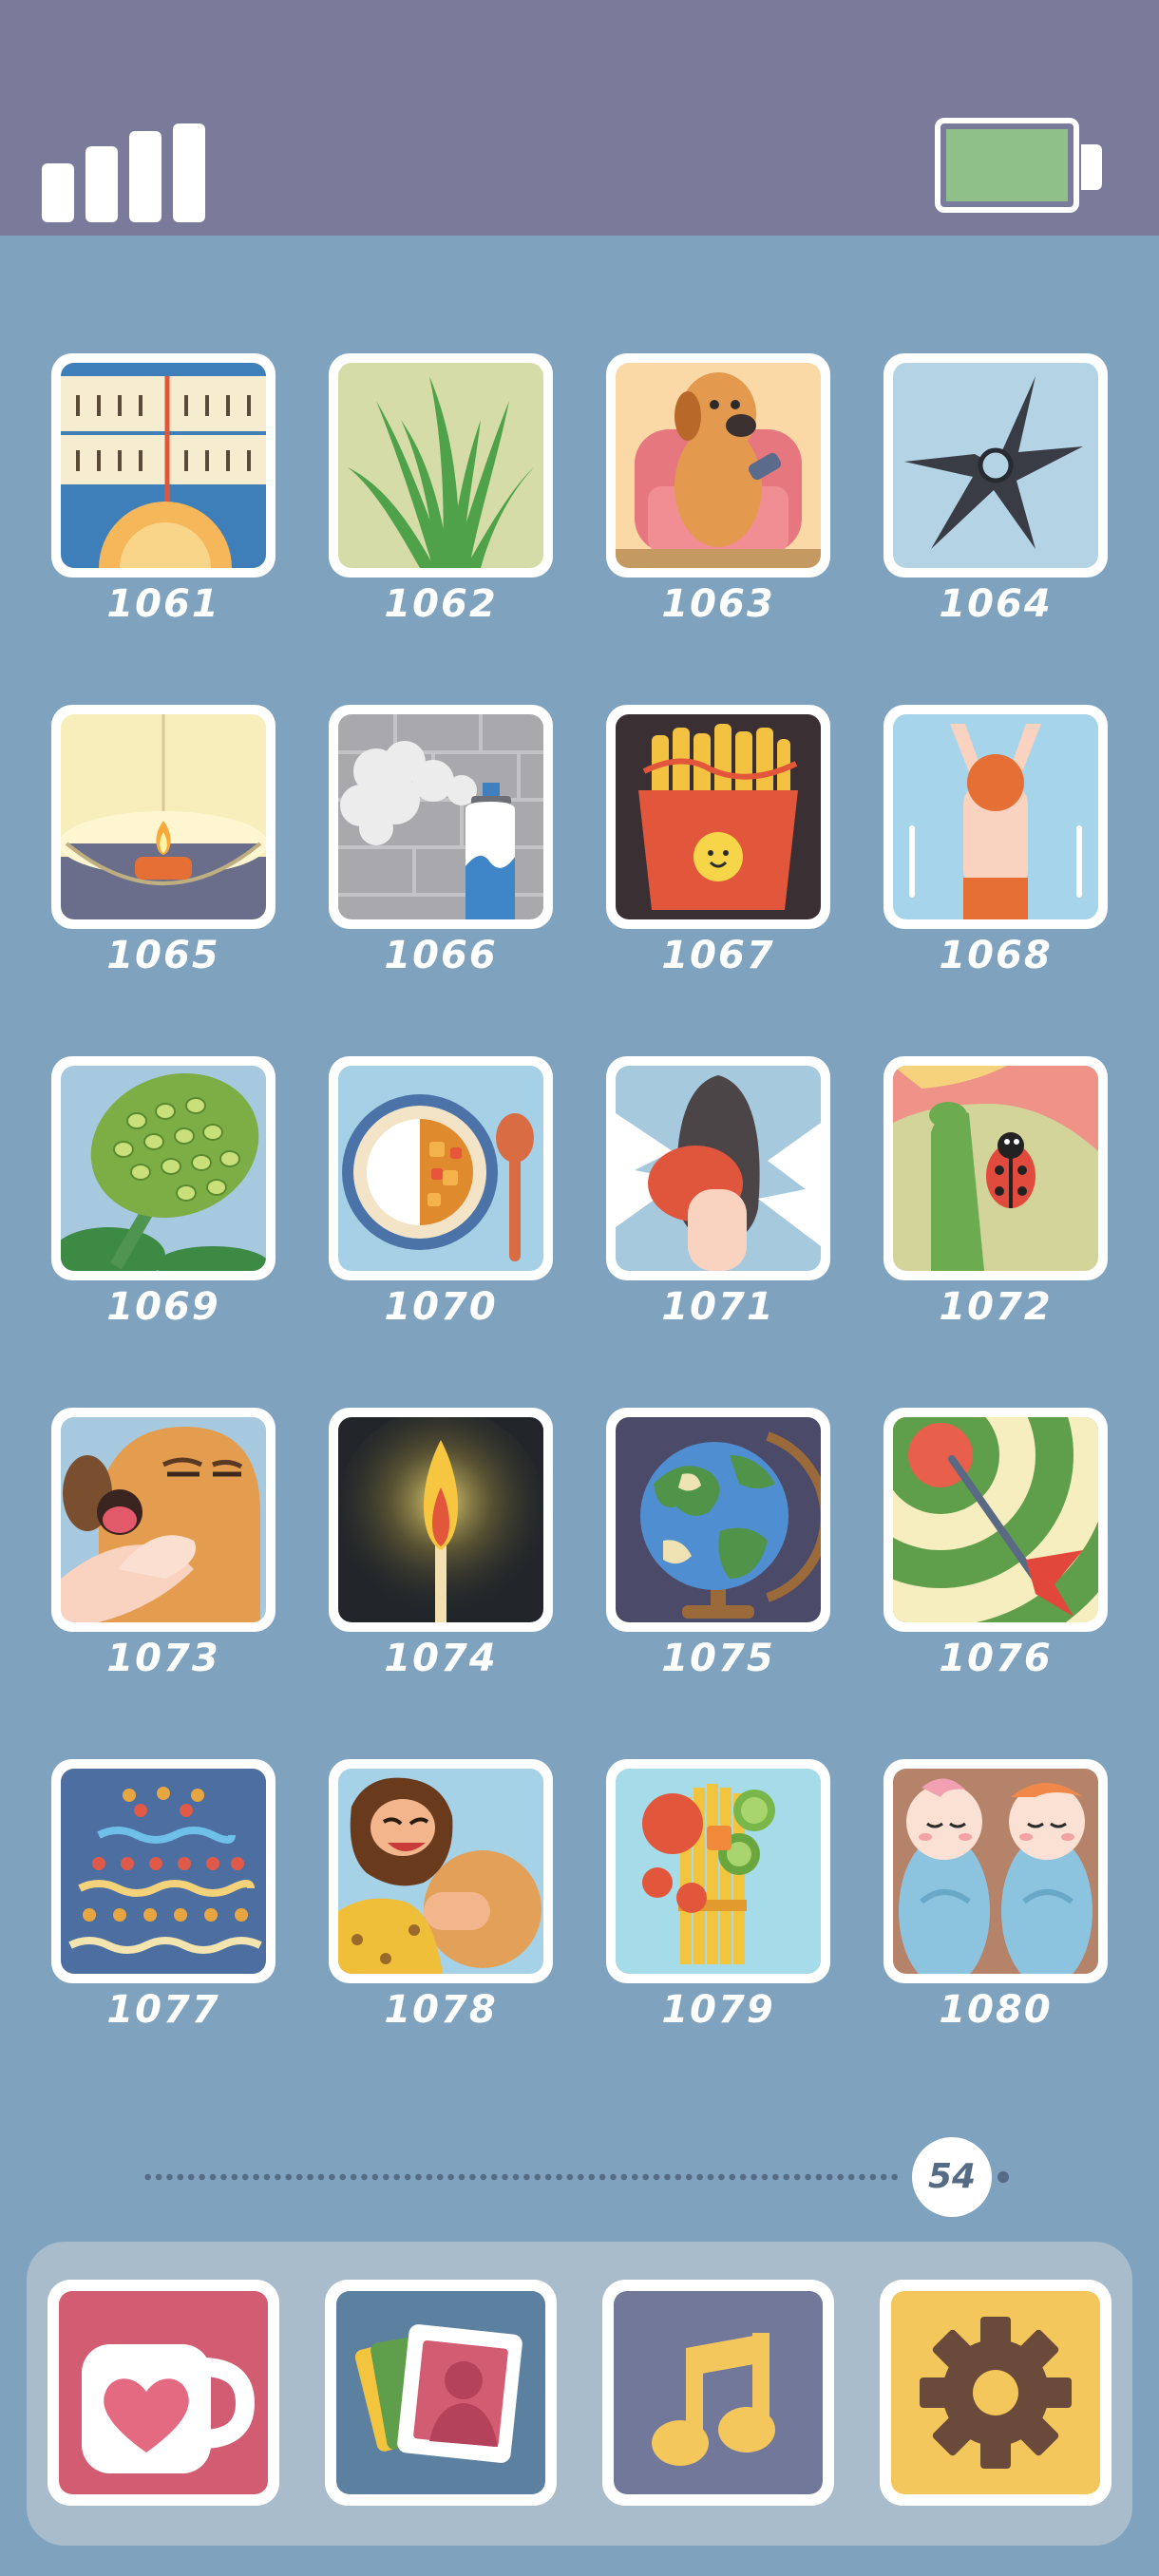 Image resolution: width=1159 pixels, height=2576 pixels. Describe the element at coordinates (718, 1658) in the screenshot. I see `level-number: 1075` at that location.